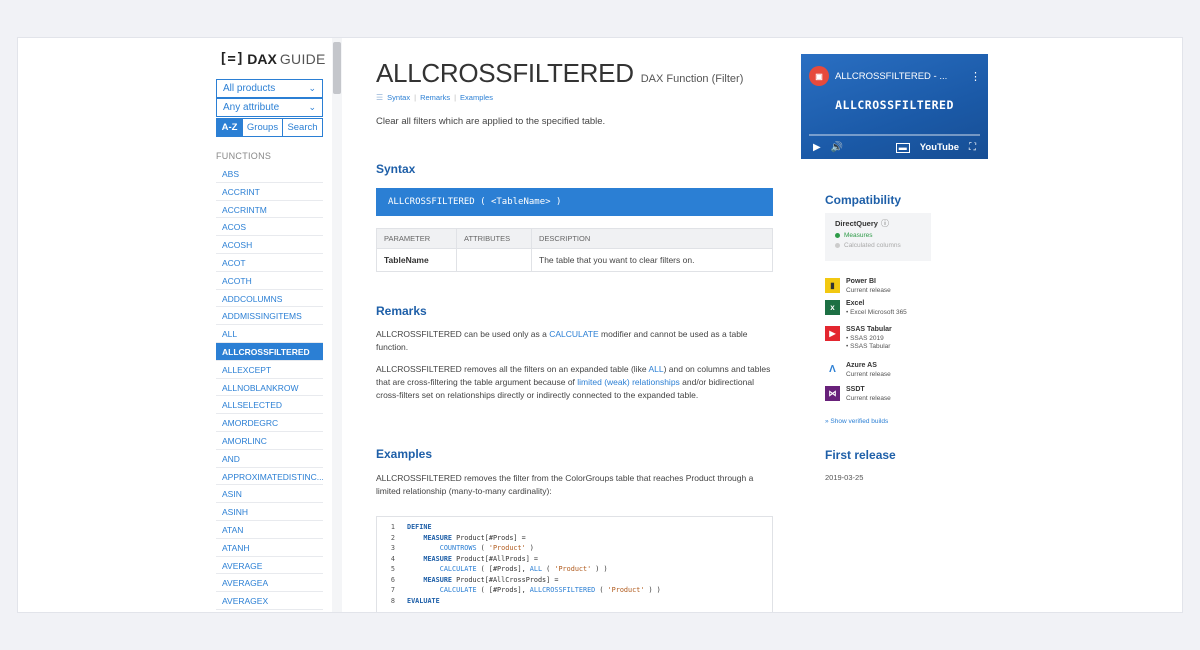  What do you see at coordinates (404, 454) in the screenshot?
I see `examples-heading: Examples` at bounding box center [404, 454].